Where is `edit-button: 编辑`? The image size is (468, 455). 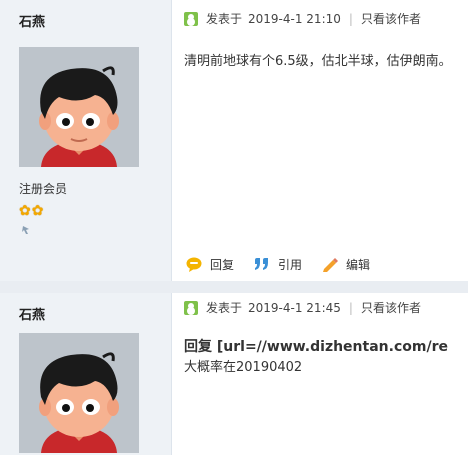 edit-button: 编辑 is located at coordinates (346, 264).